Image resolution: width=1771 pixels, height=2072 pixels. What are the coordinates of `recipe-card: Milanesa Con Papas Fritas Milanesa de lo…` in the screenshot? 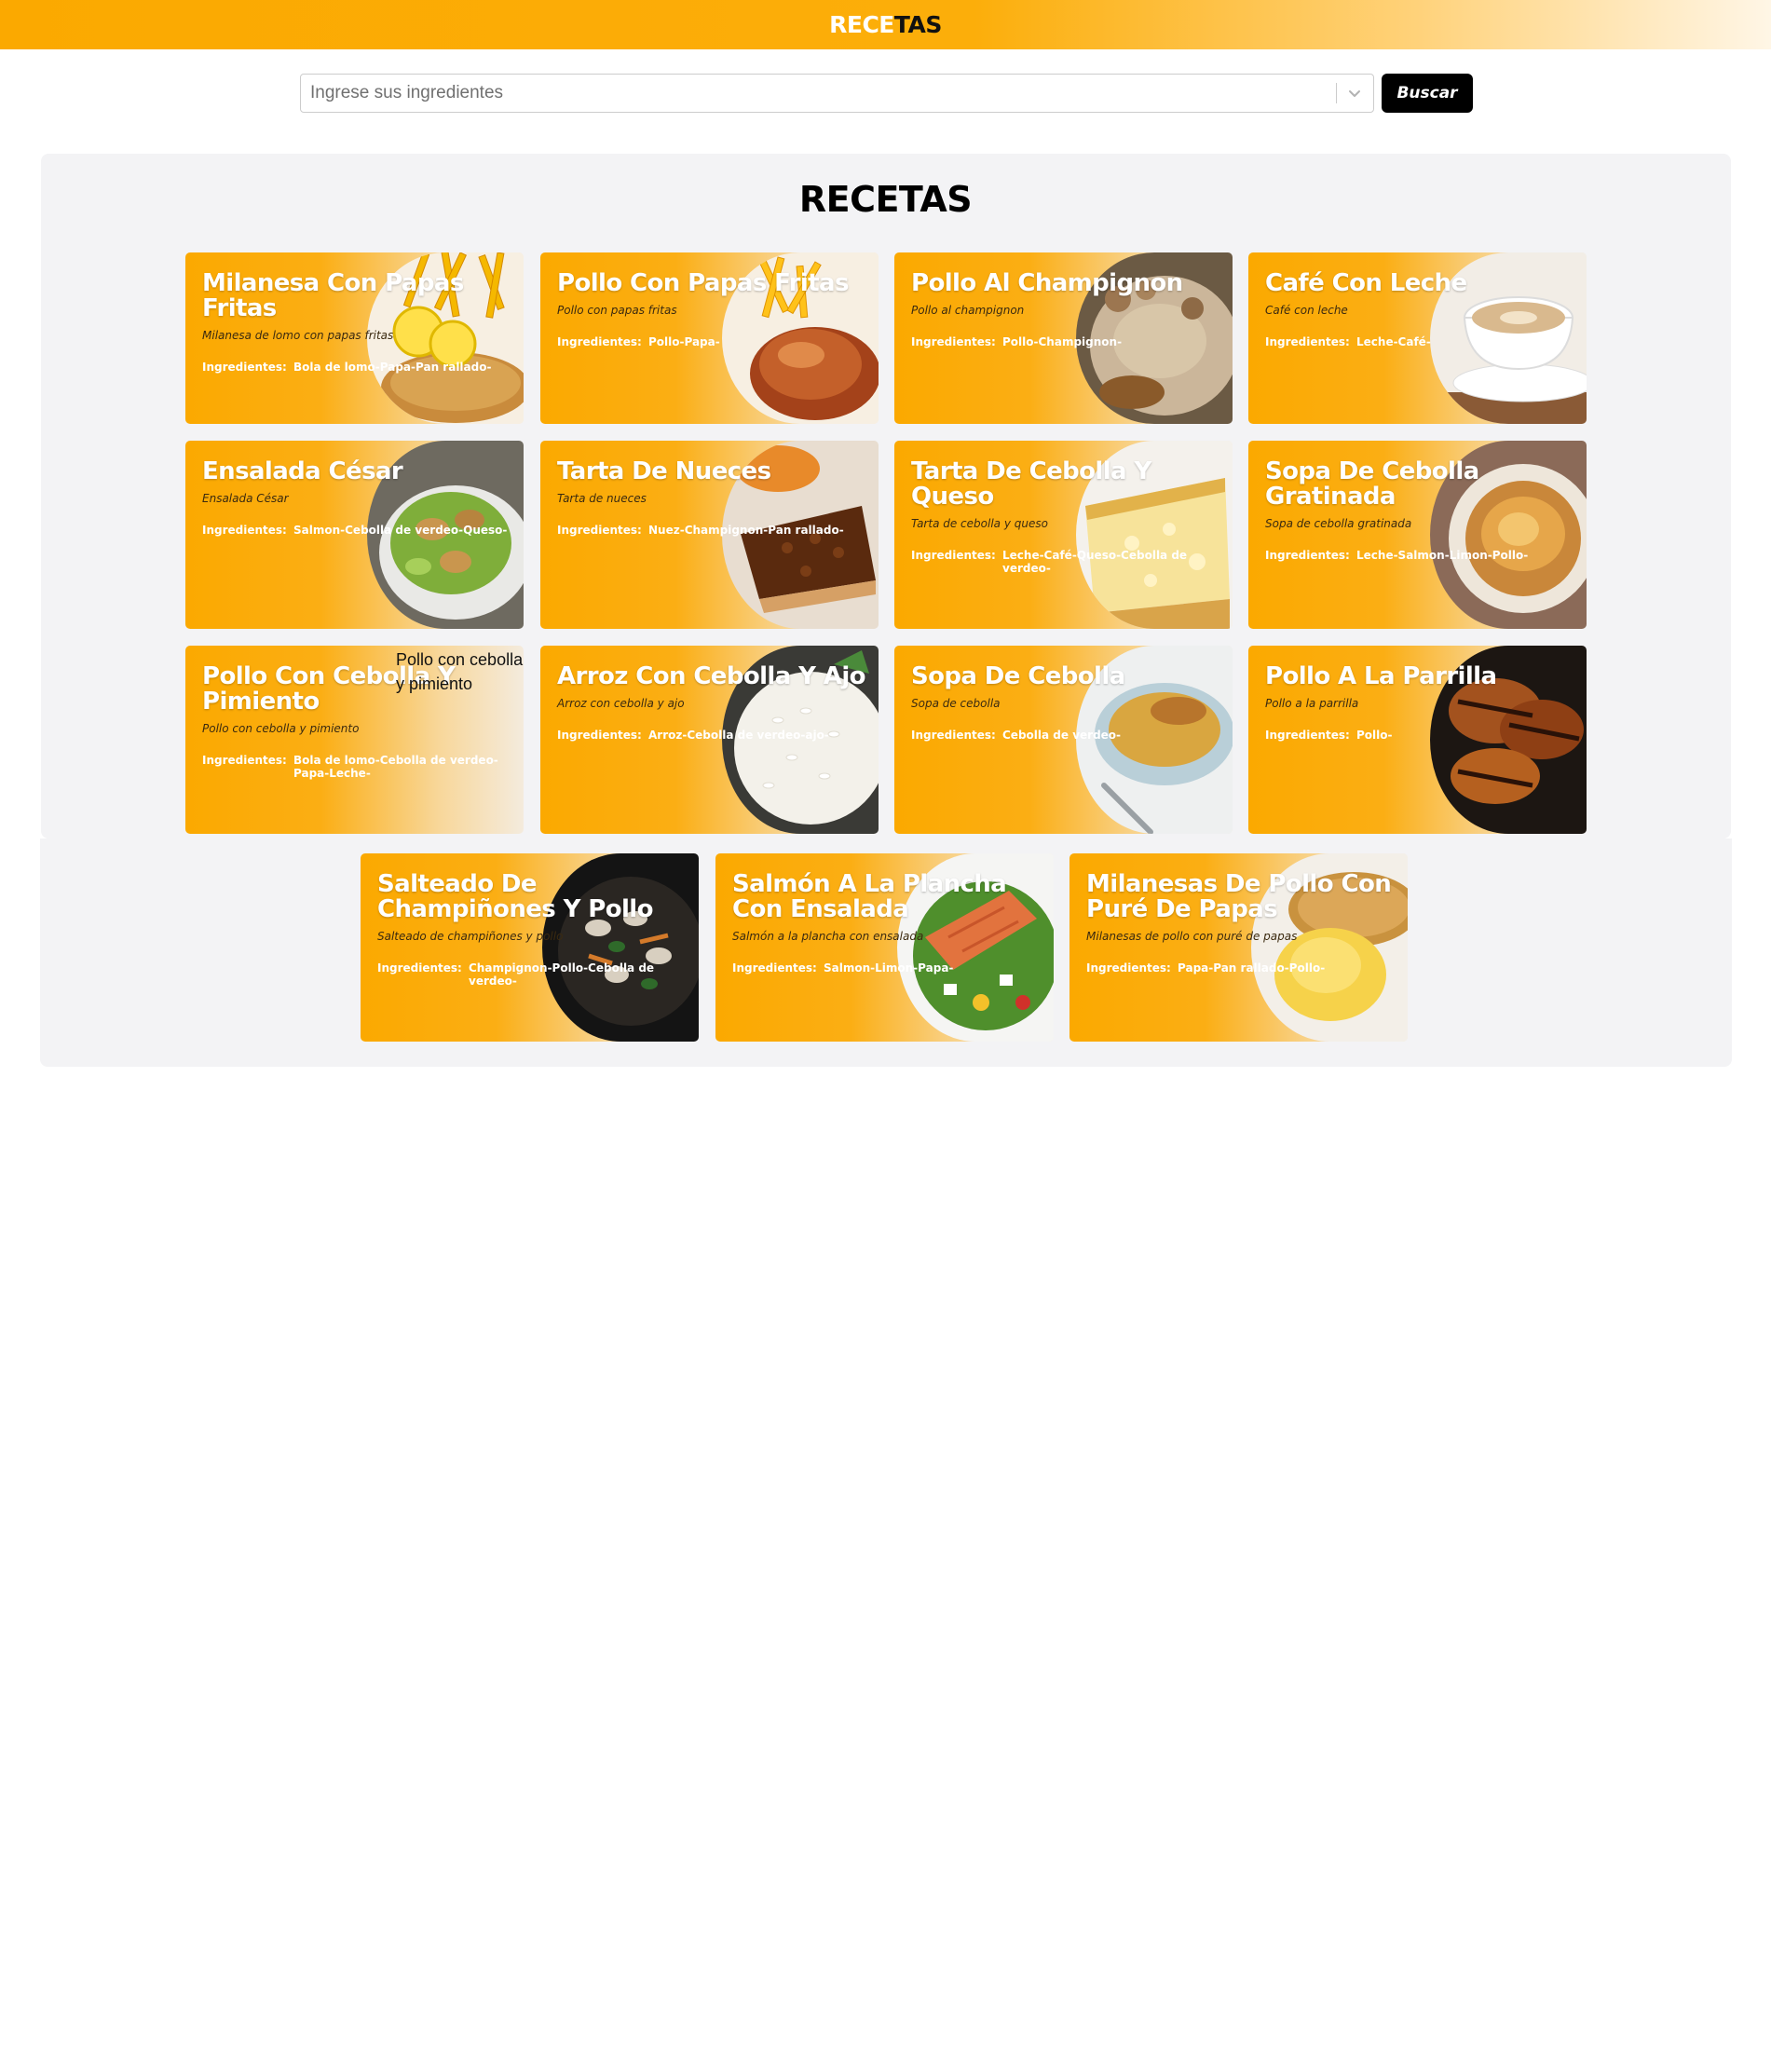 It's located at (354, 338).